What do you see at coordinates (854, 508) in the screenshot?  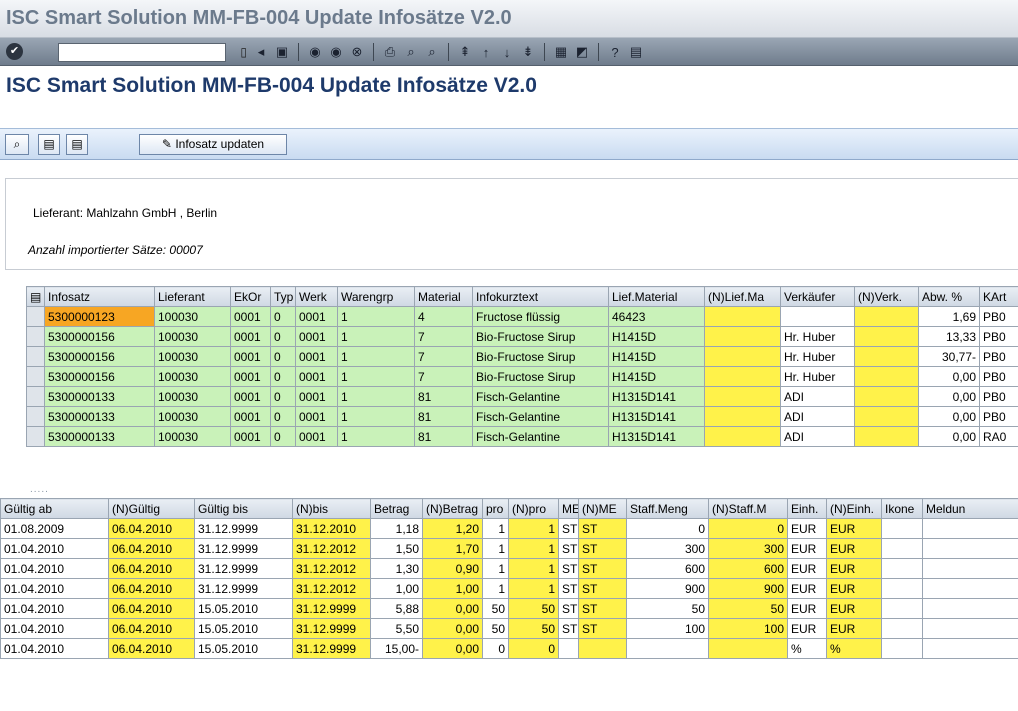 I see `column-header: (N)Einh.` at bounding box center [854, 508].